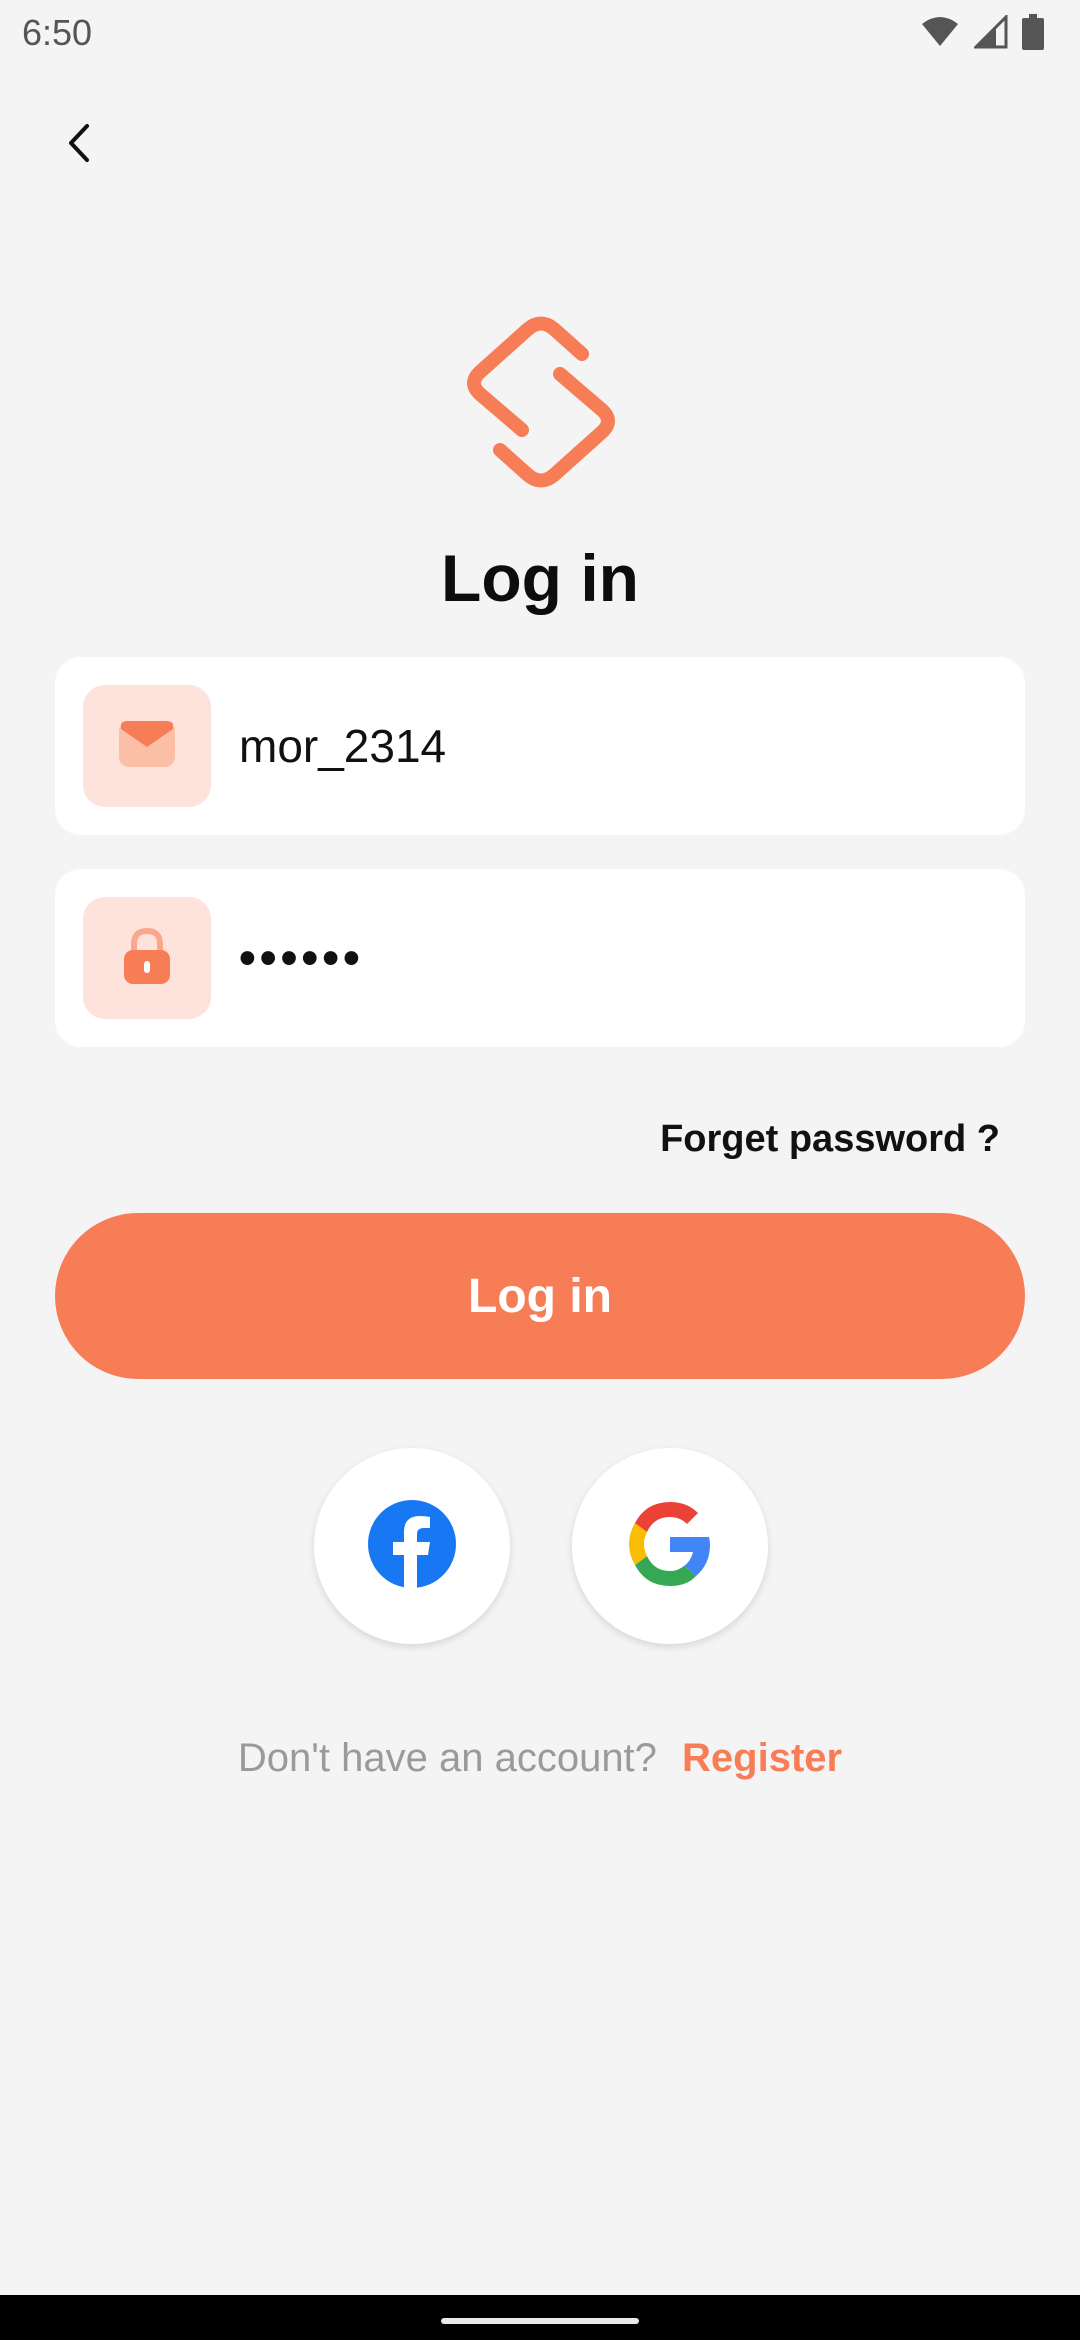  I want to click on facebook-icon, so click(412, 1546).